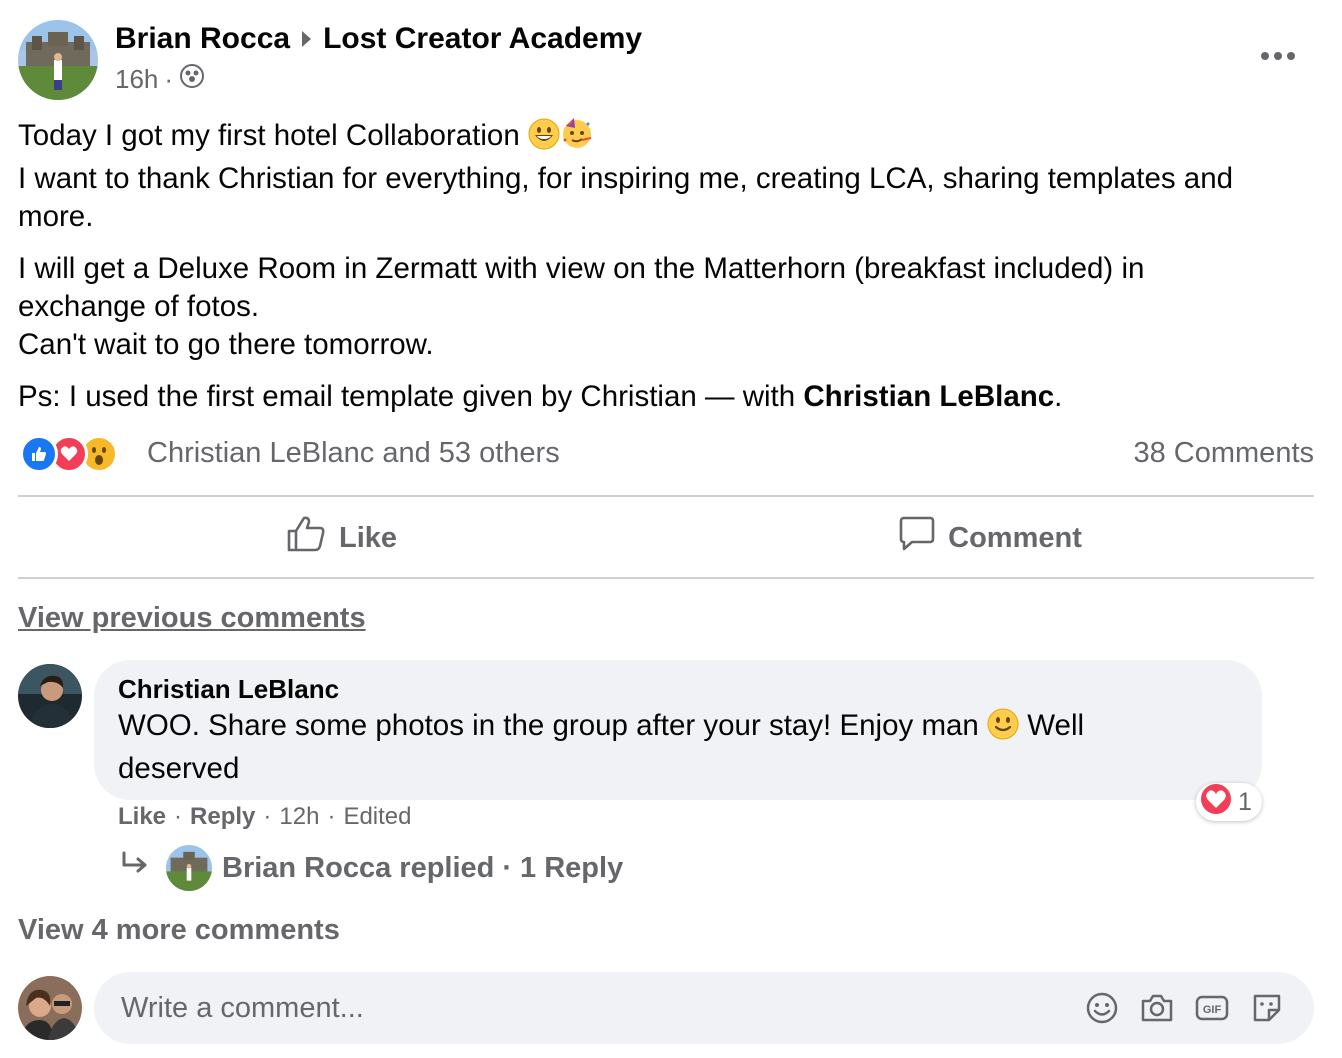 The width and height of the screenshot is (1342, 1058). I want to click on replier-avatar, so click(189, 868).